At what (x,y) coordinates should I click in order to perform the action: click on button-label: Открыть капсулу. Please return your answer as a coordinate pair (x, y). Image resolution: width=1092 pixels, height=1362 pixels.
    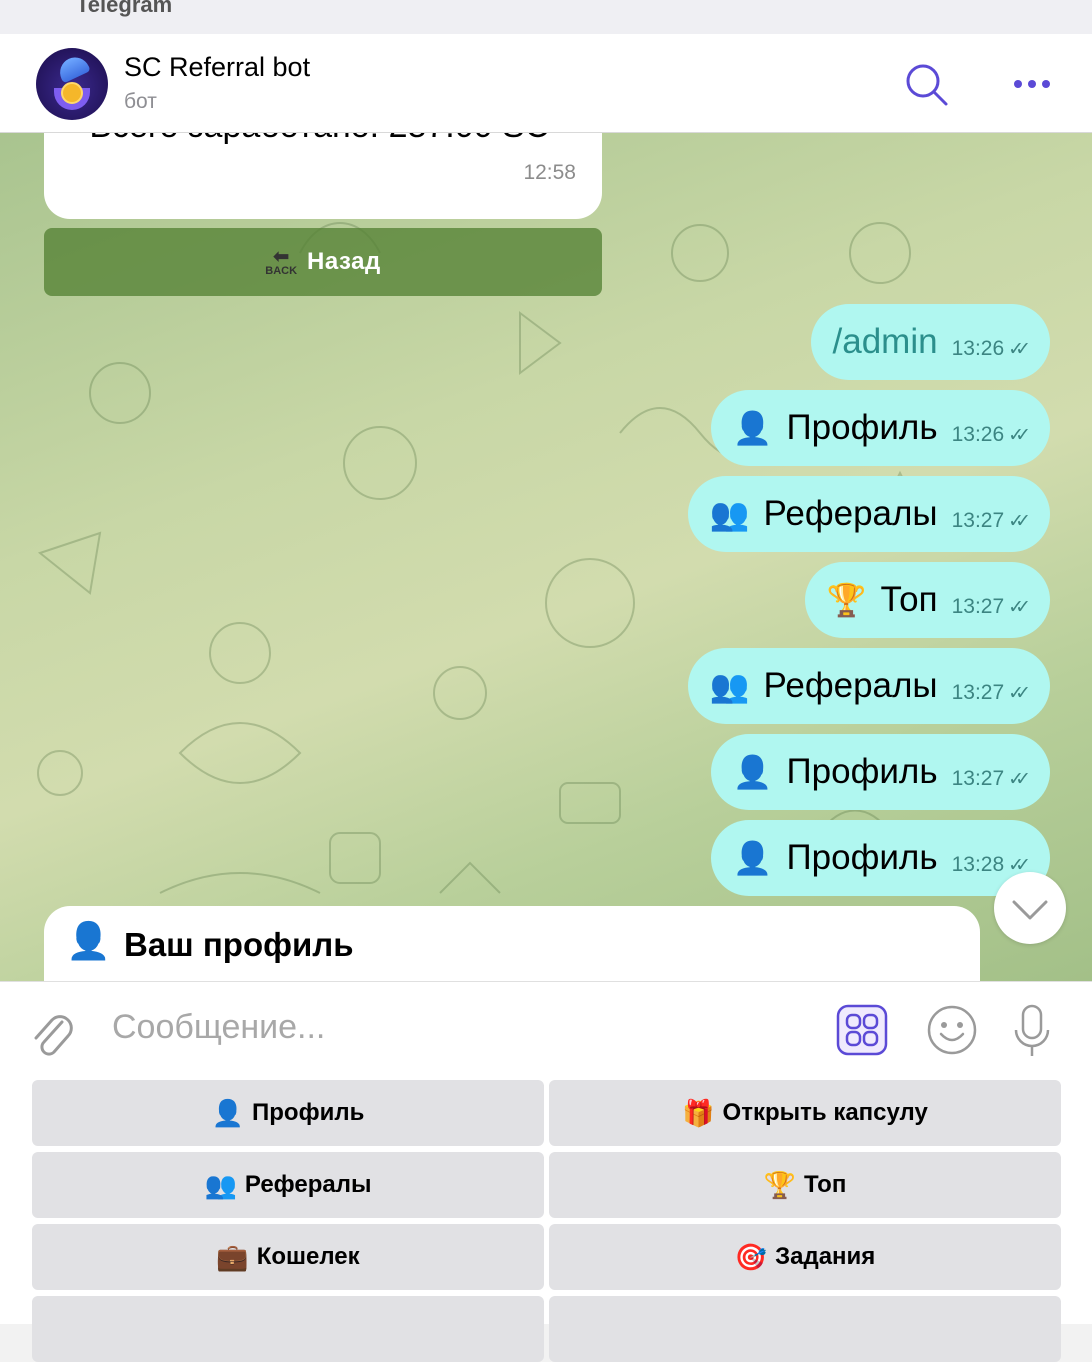
    Looking at the image, I should click on (825, 1112).